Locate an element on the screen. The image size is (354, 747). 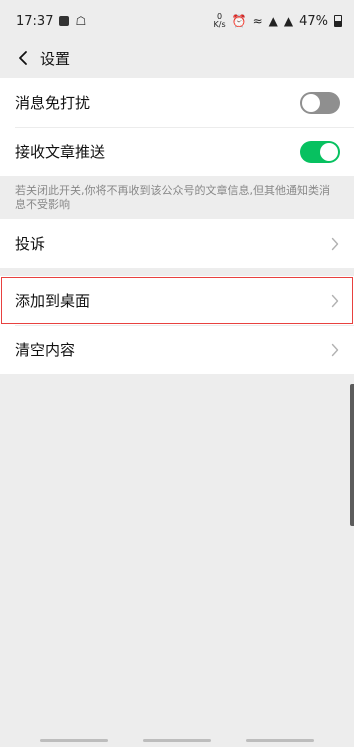
chevron-left-icon is located at coordinates (23, 58).